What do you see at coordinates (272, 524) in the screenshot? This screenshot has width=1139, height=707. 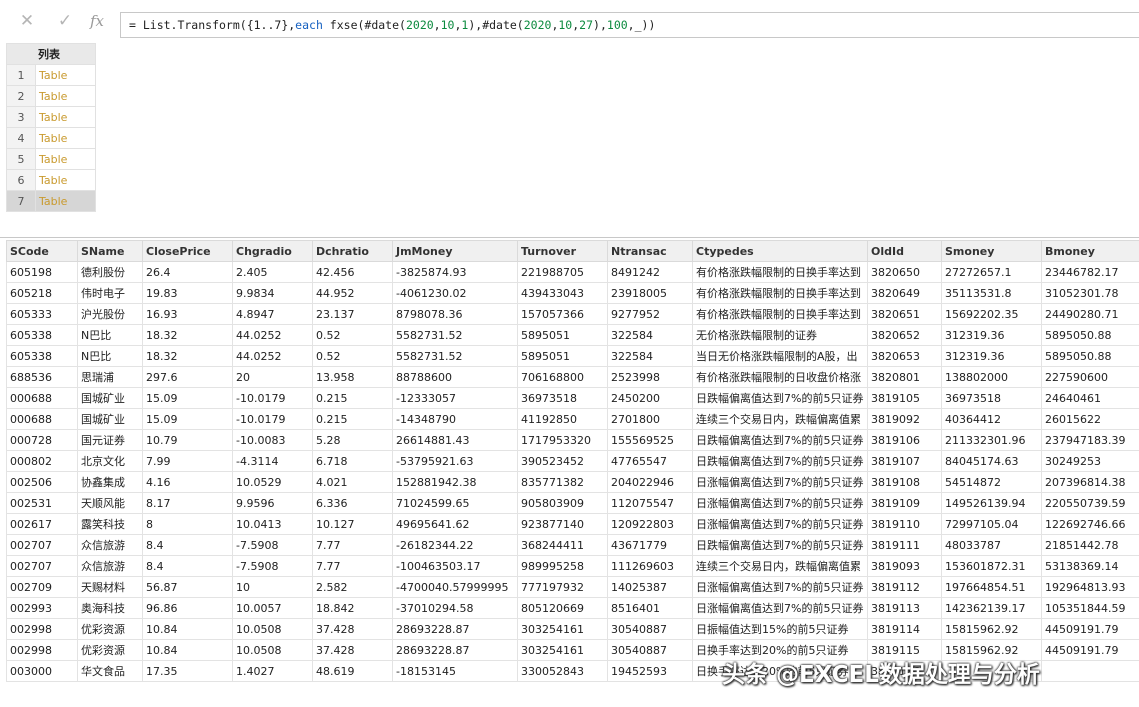 I see `table-cell: 10.0413` at bounding box center [272, 524].